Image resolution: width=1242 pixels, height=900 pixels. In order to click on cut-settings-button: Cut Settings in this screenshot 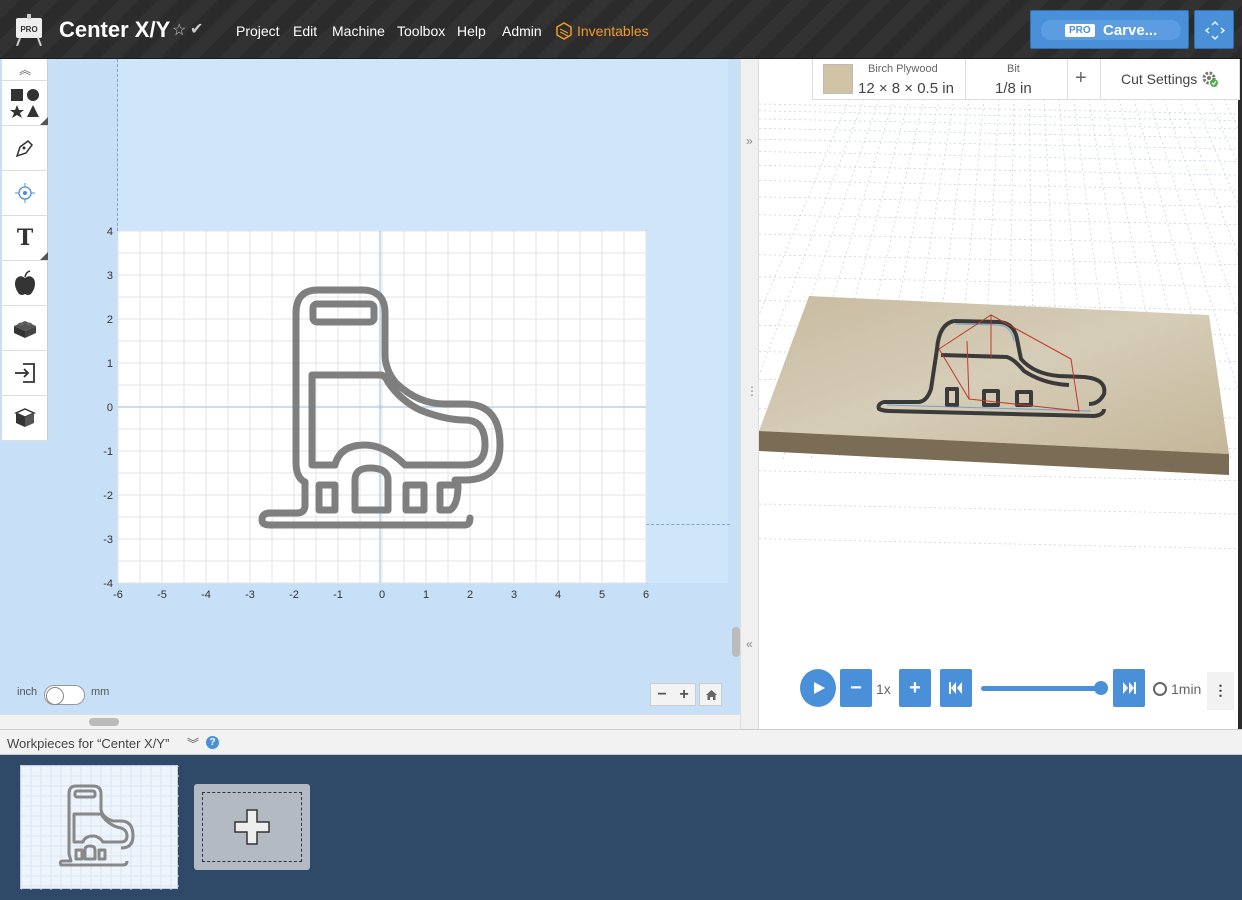, I will do `click(1159, 79)`.